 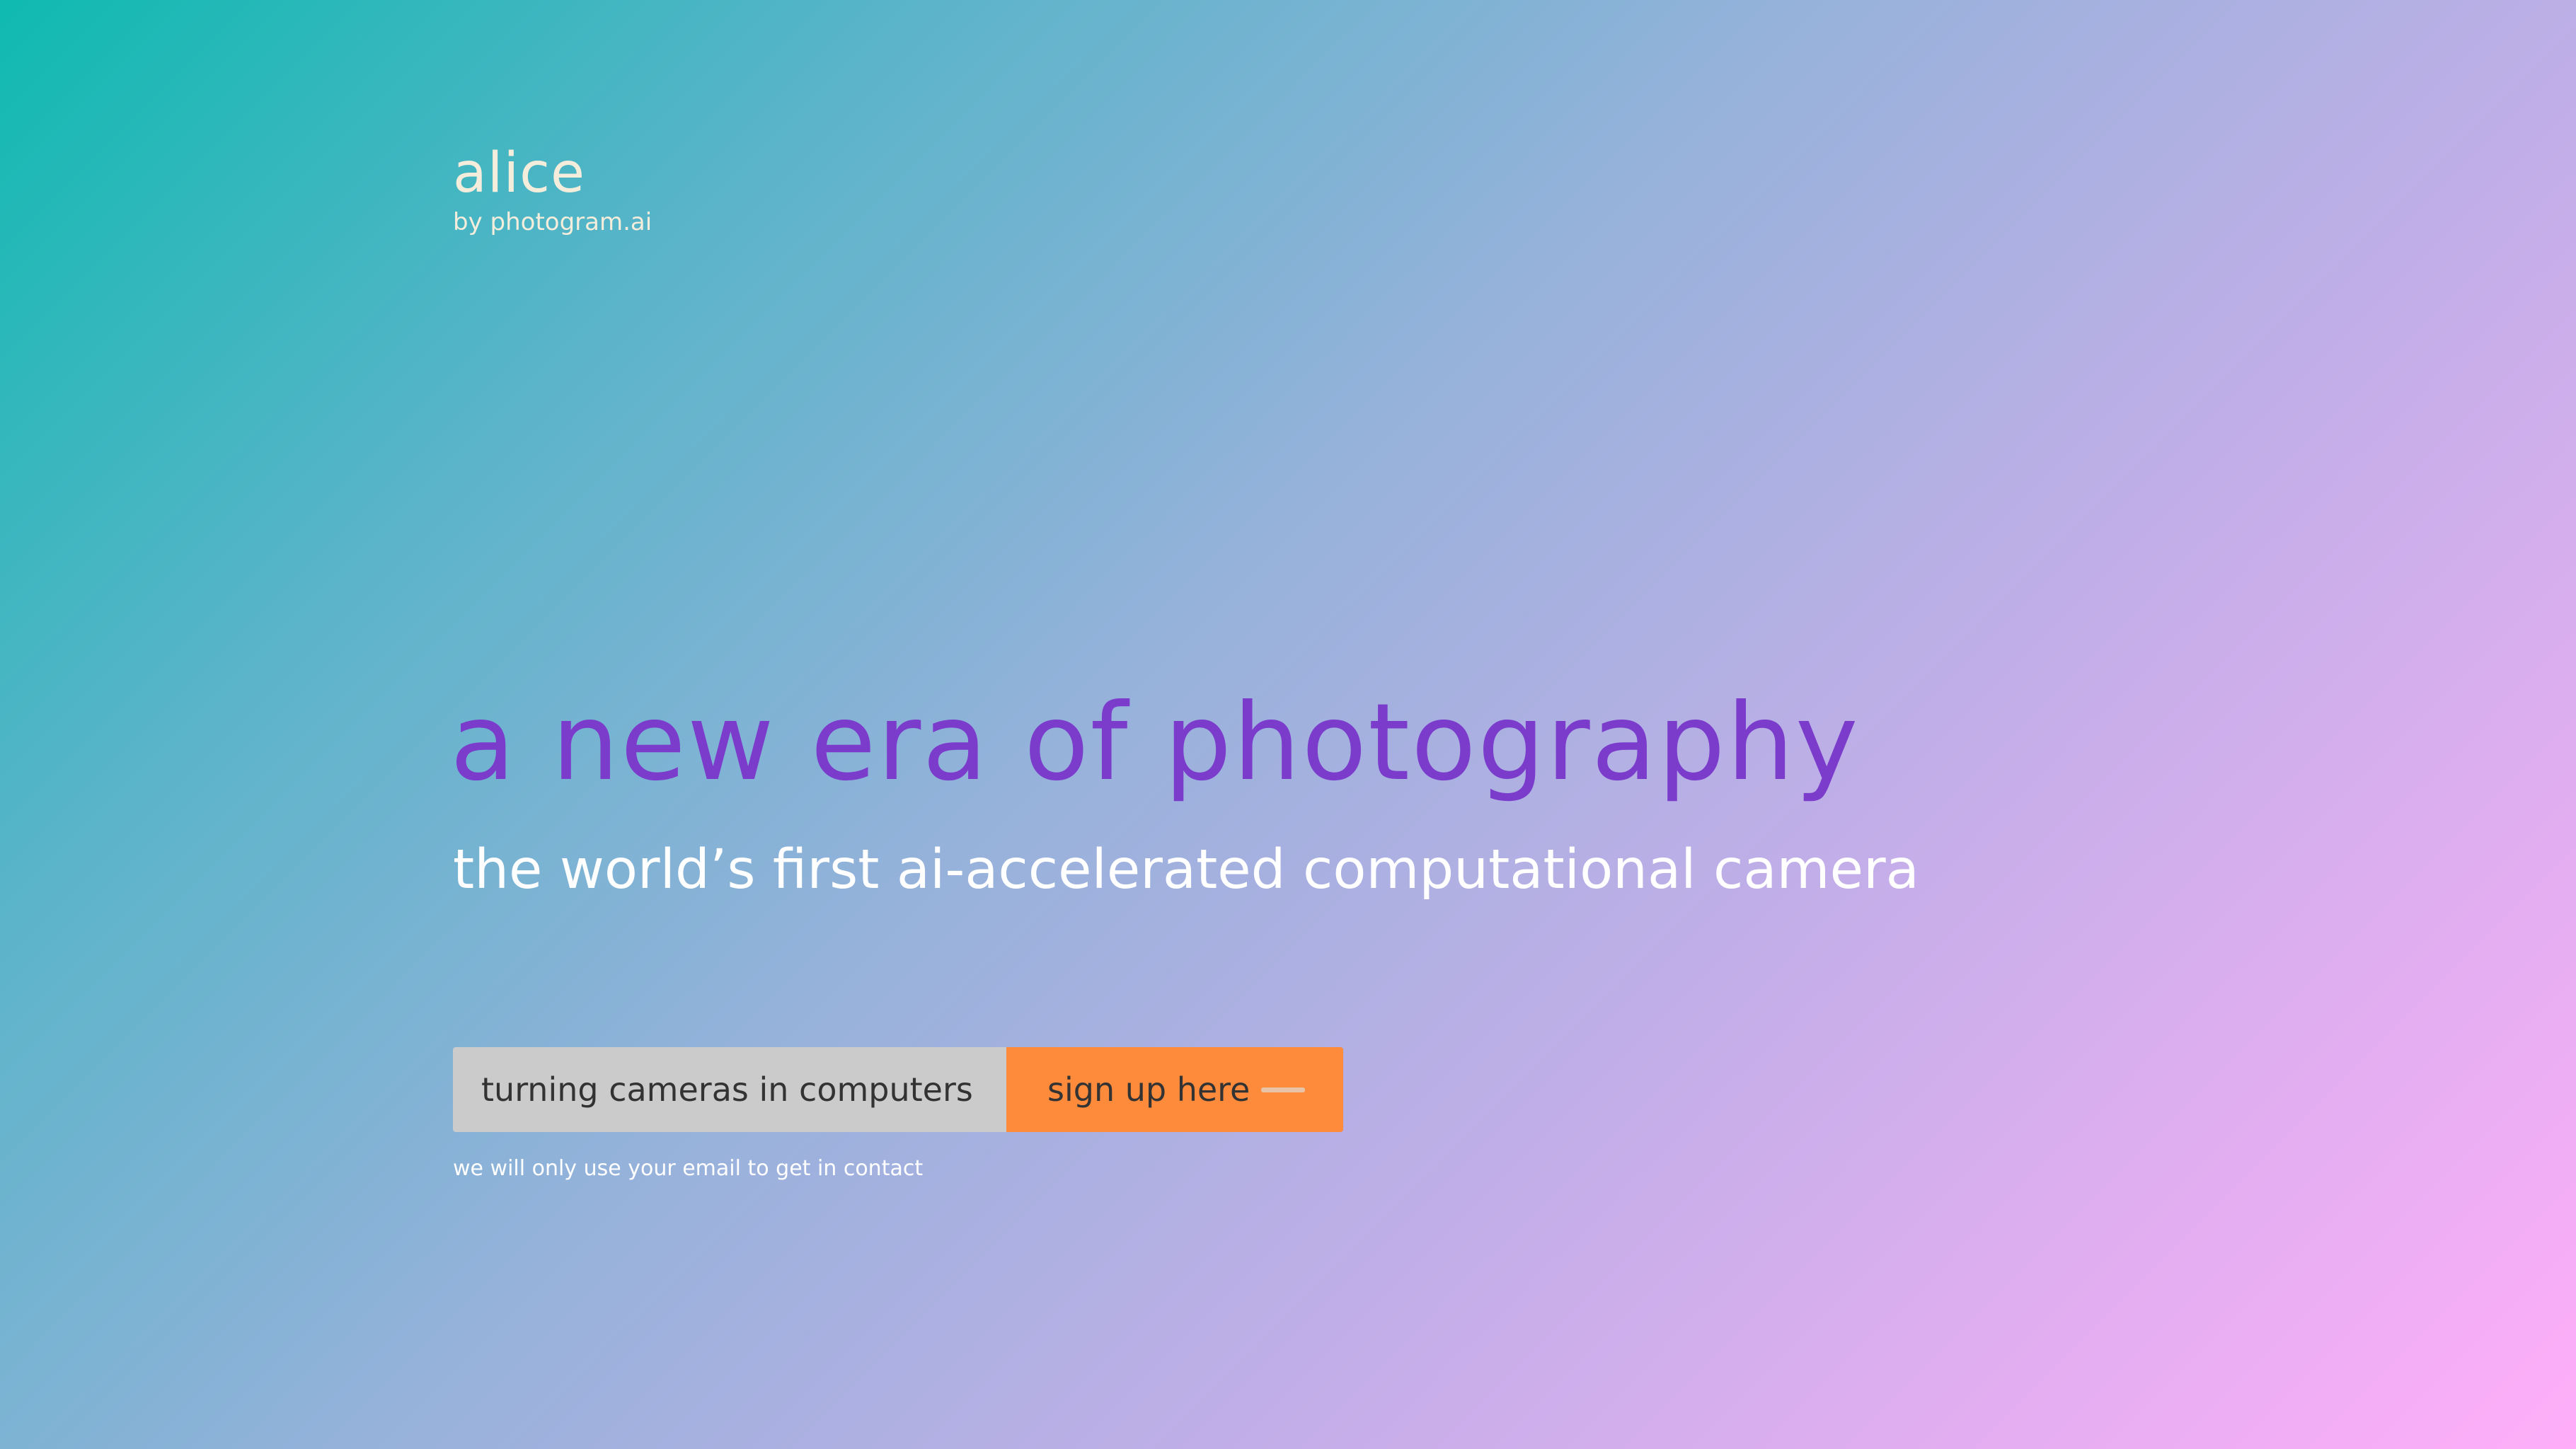 I want to click on signup-form: sign up here, so click(x=898, y=1089).